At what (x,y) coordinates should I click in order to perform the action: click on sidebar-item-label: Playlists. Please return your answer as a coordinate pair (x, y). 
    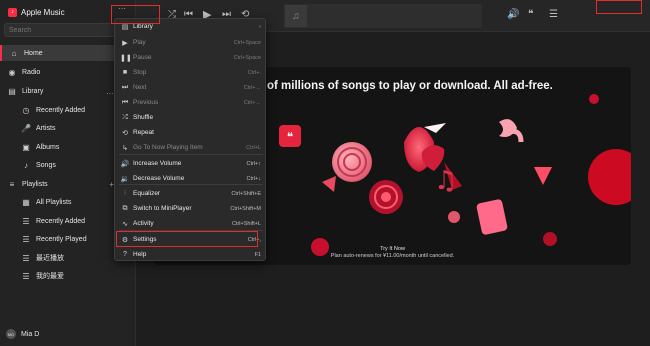
    Looking at the image, I should click on (35, 184).